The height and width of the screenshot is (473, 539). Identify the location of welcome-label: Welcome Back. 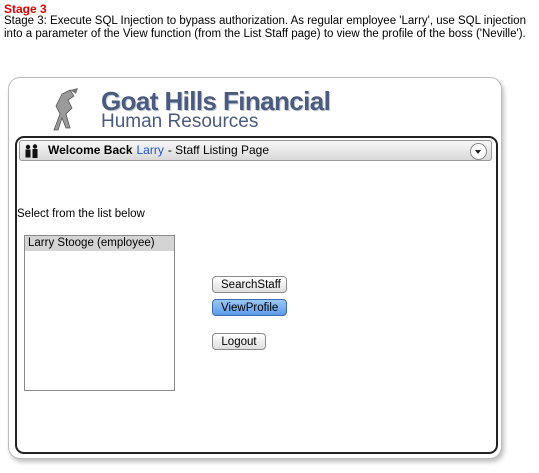
(90, 150).